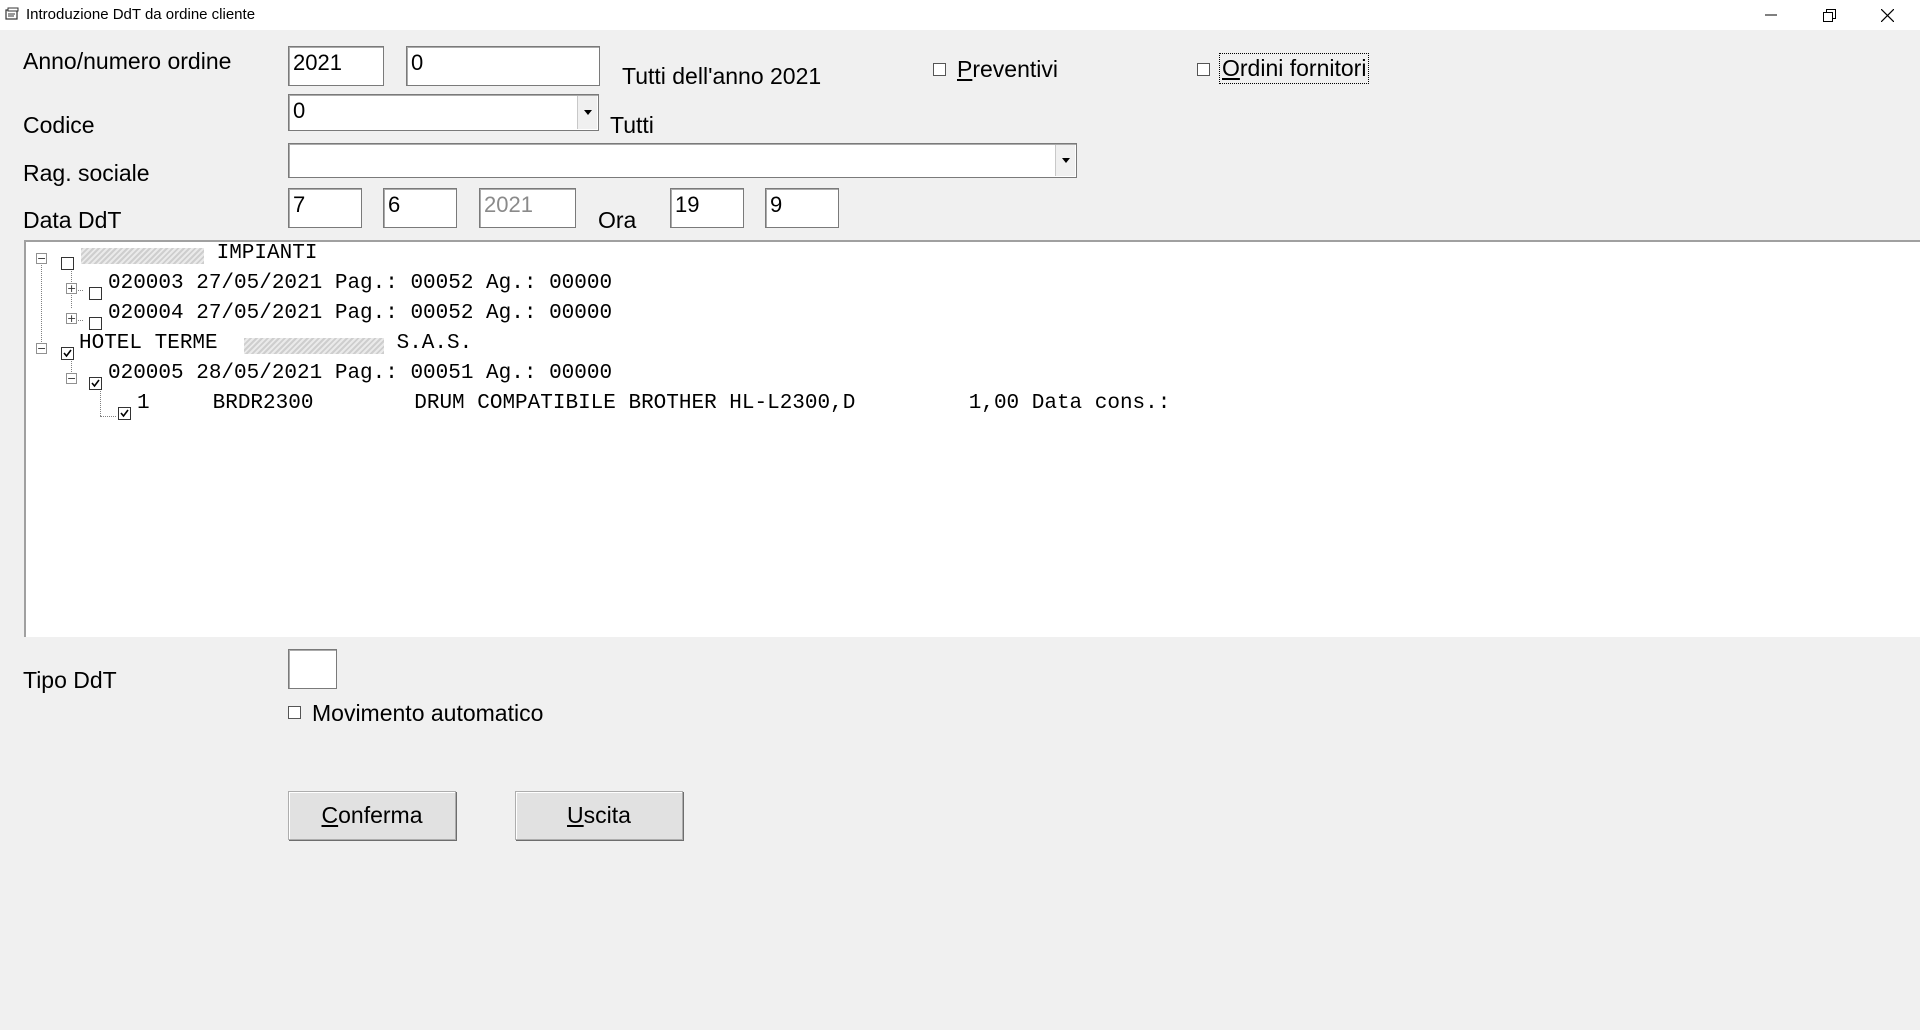 This screenshot has width=1920, height=1030. What do you see at coordinates (261, 253) in the screenshot?
I see `tree-node-label: IMPIANTI` at bounding box center [261, 253].